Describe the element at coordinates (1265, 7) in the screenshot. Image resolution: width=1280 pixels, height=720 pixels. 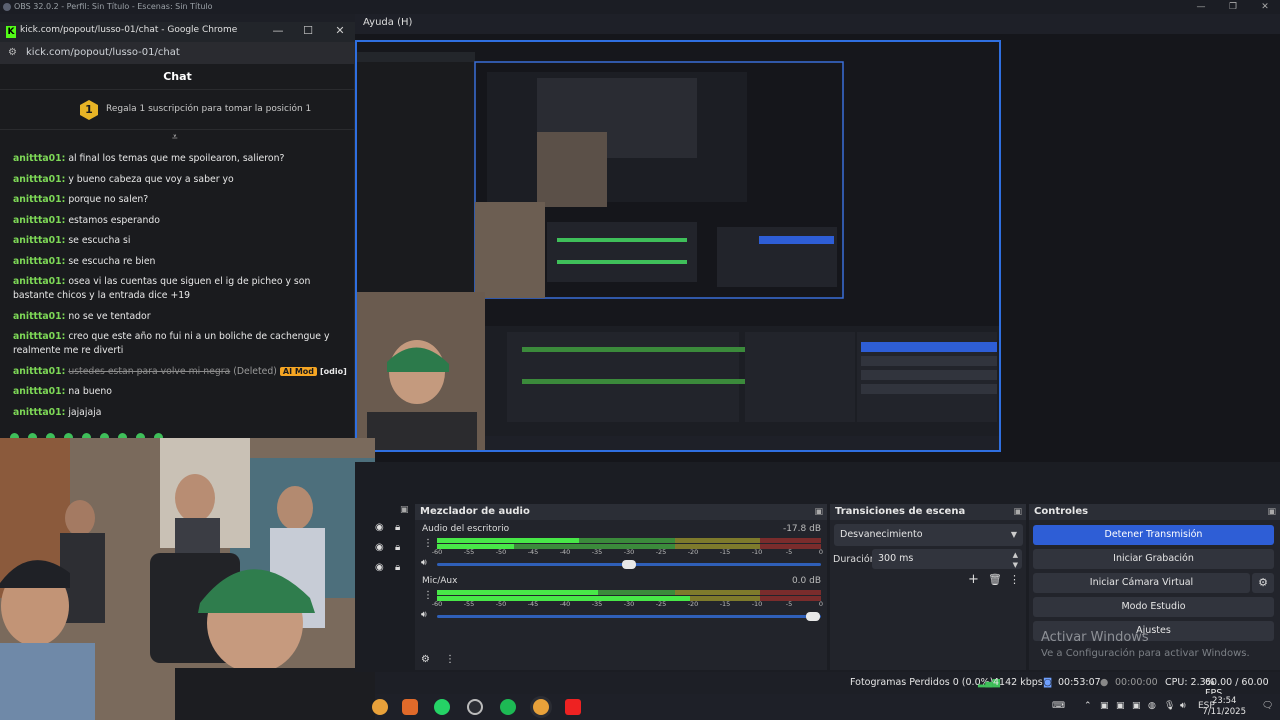
I see `close-icon: ✕` at that location.